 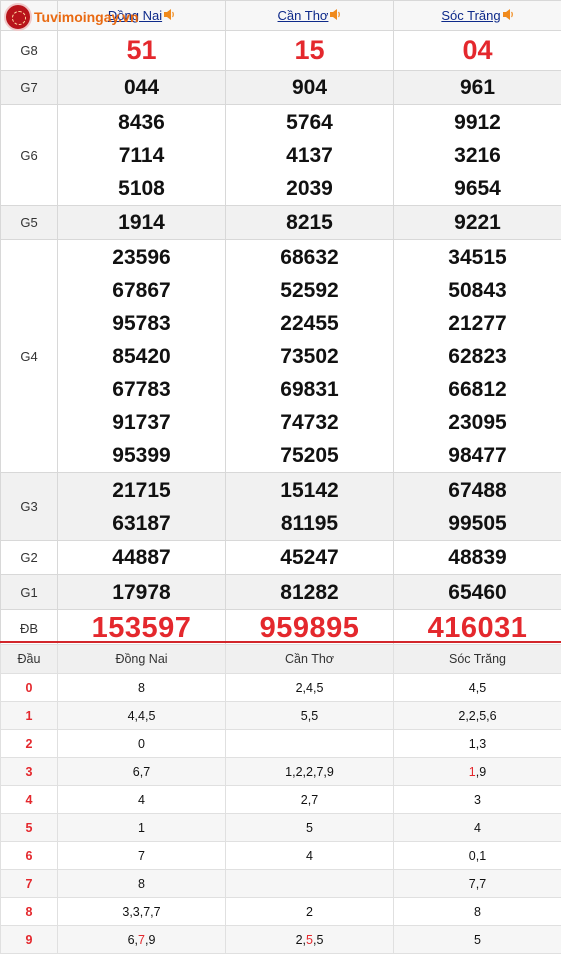 What do you see at coordinates (318, 940) in the screenshot?
I see `loto-digits: ,5` at bounding box center [318, 940].